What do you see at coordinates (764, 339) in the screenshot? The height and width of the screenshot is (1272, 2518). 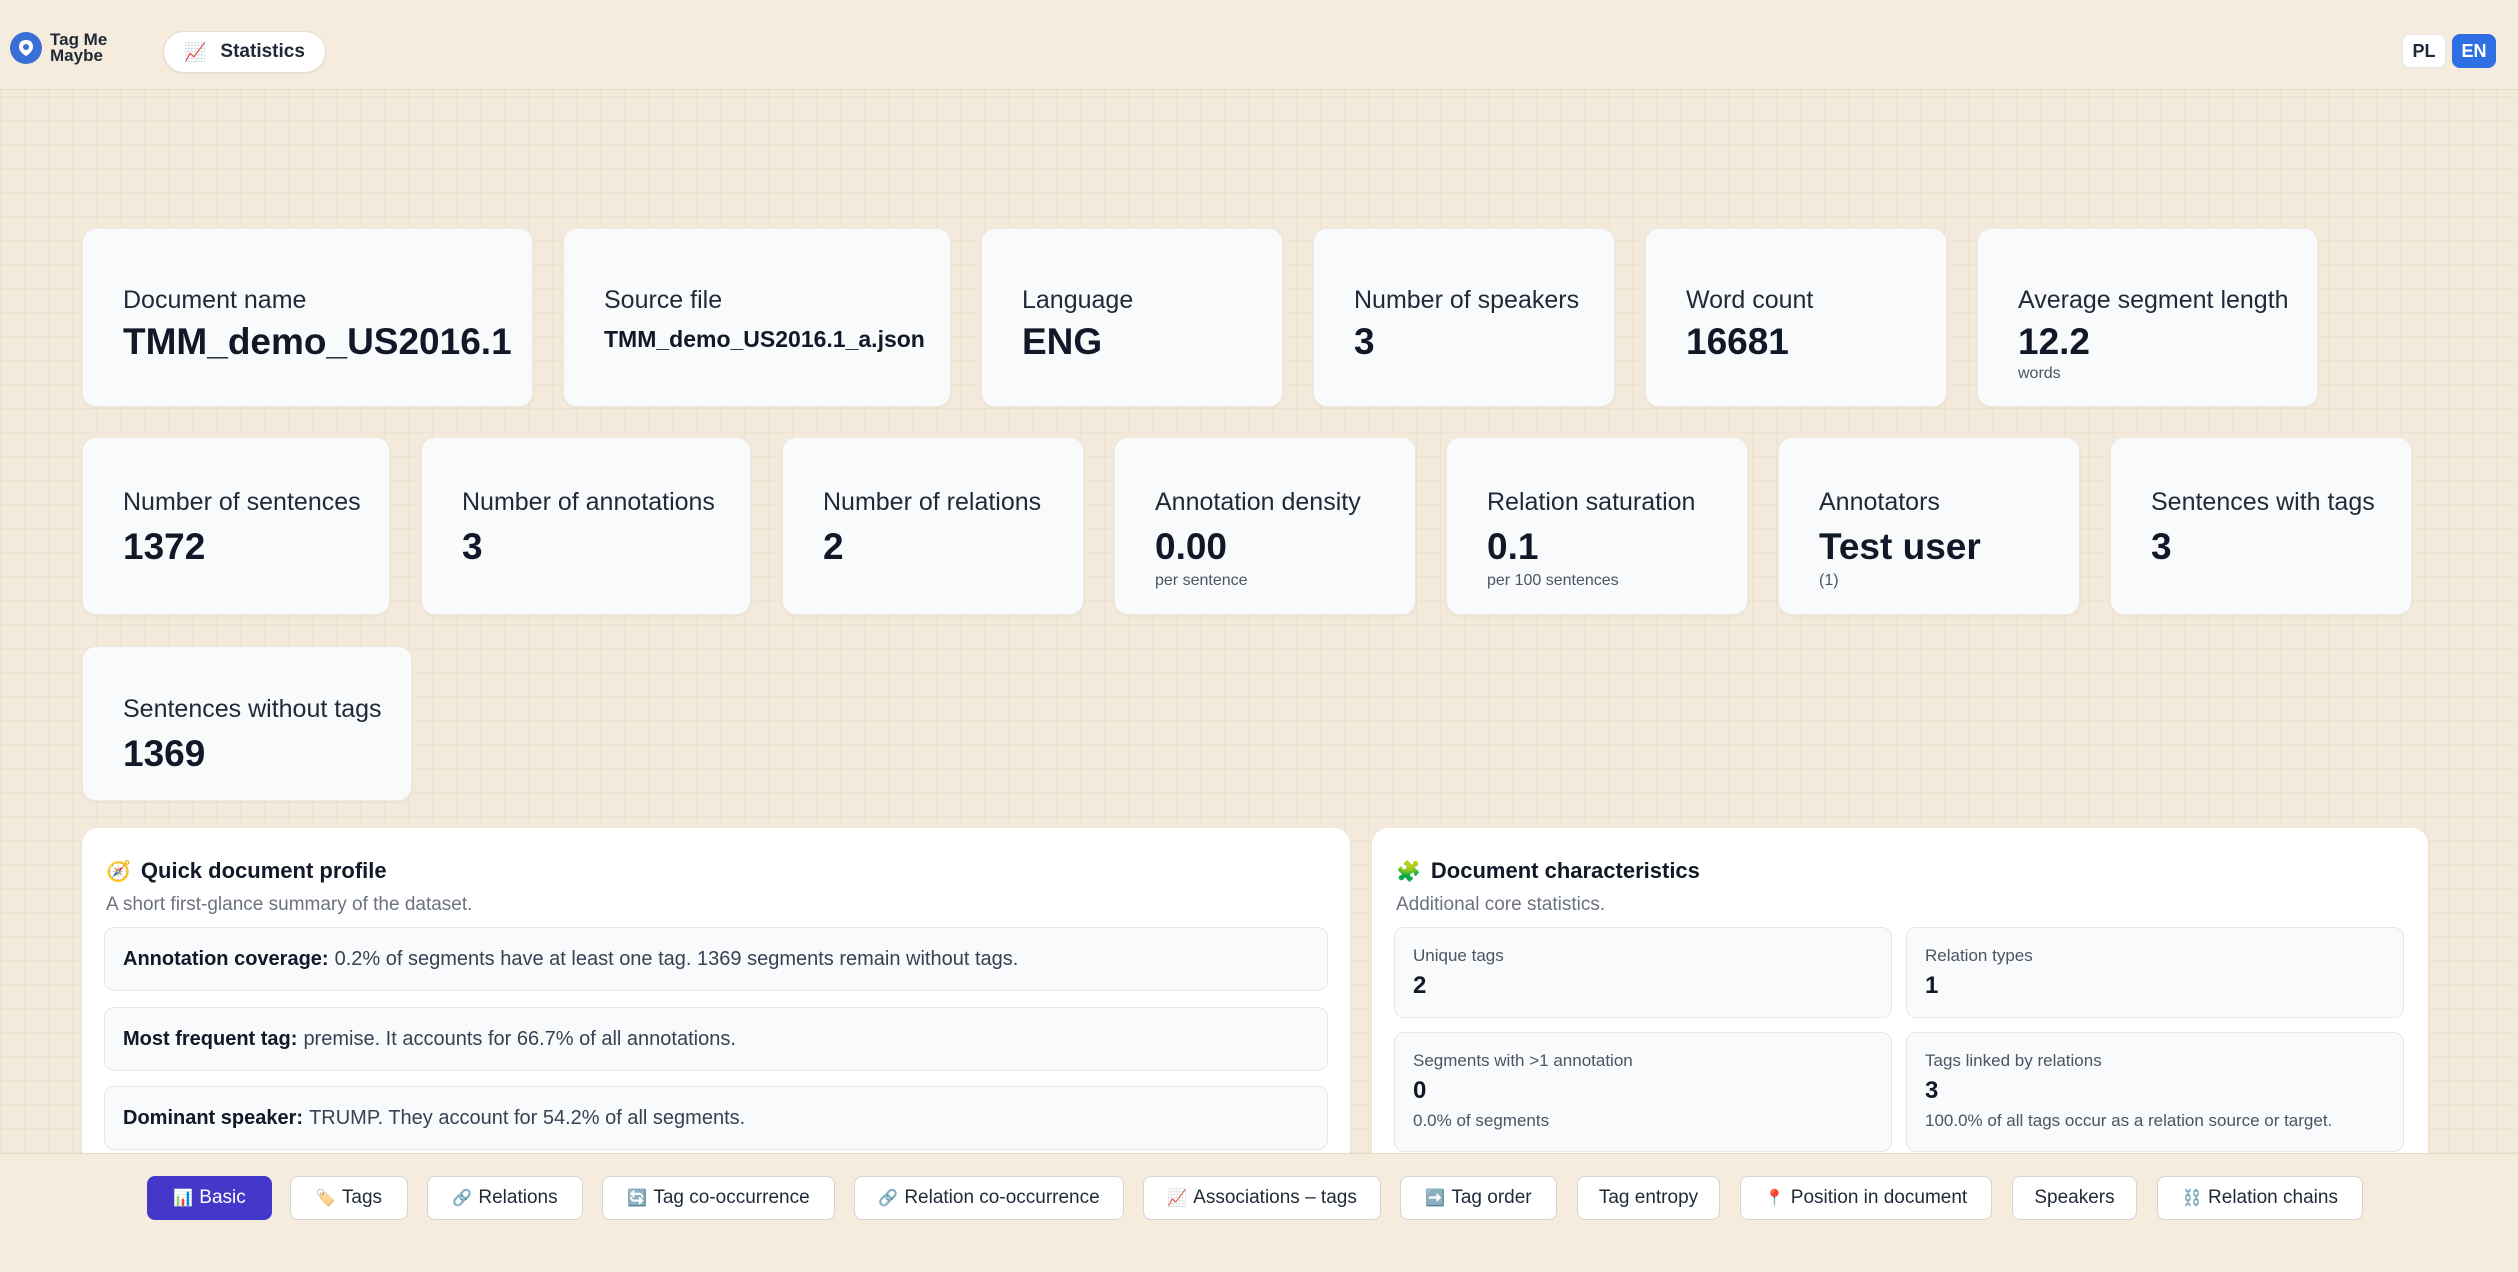 I see `stat-value: TMM_demo_US2016.1_a.json` at bounding box center [764, 339].